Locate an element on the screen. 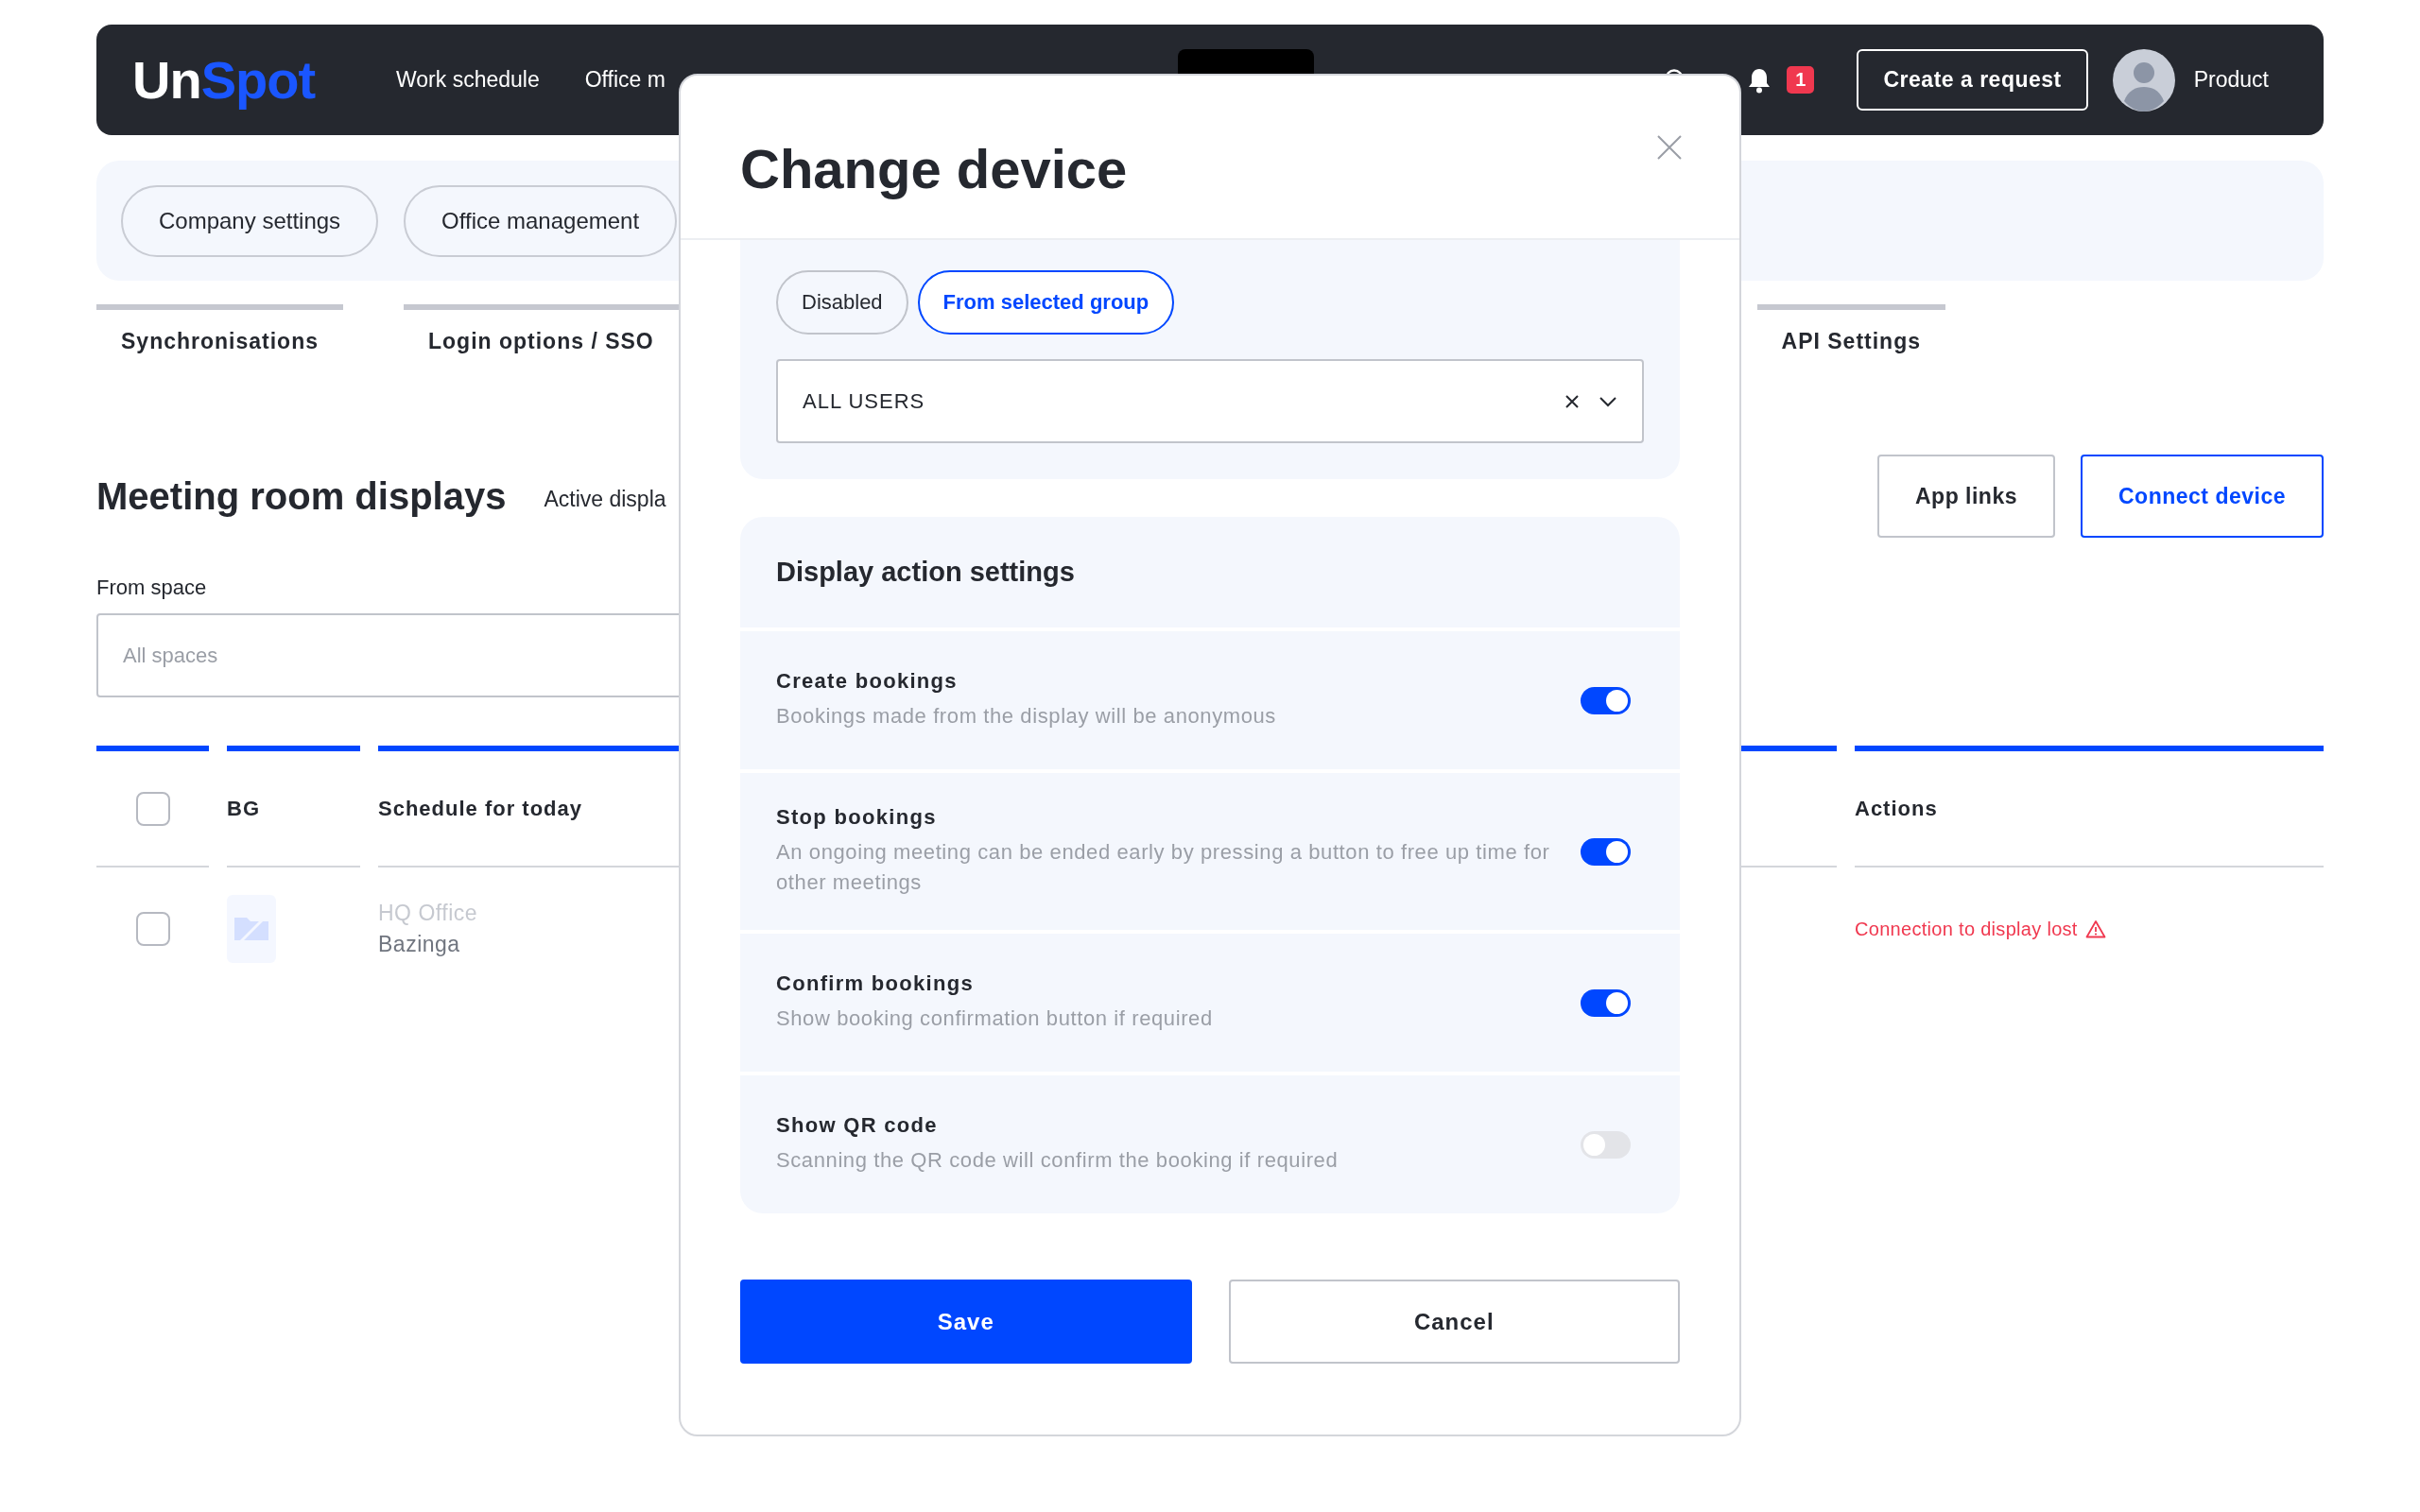 Image resolution: width=2420 pixels, height=1512 pixels. cancel-button: Cancel is located at coordinates (1454, 1322).